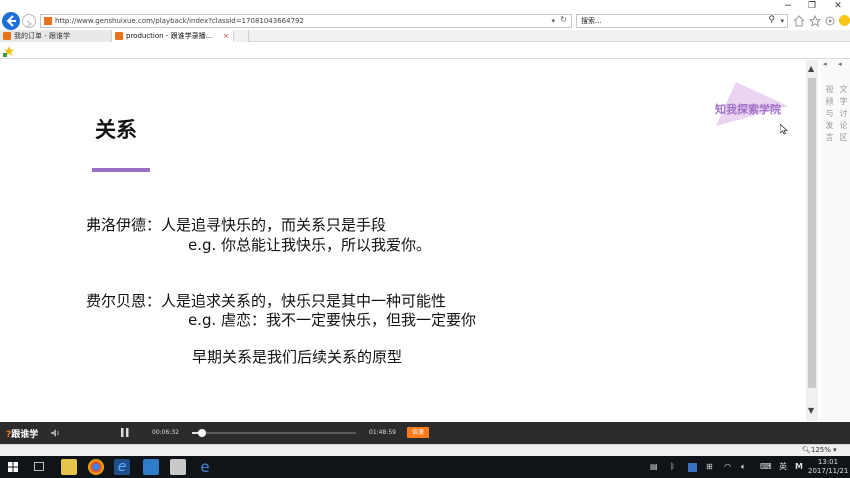 This screenshot has width=850, height=478. I want to click on settings-gear-icon, so click(830, 21).